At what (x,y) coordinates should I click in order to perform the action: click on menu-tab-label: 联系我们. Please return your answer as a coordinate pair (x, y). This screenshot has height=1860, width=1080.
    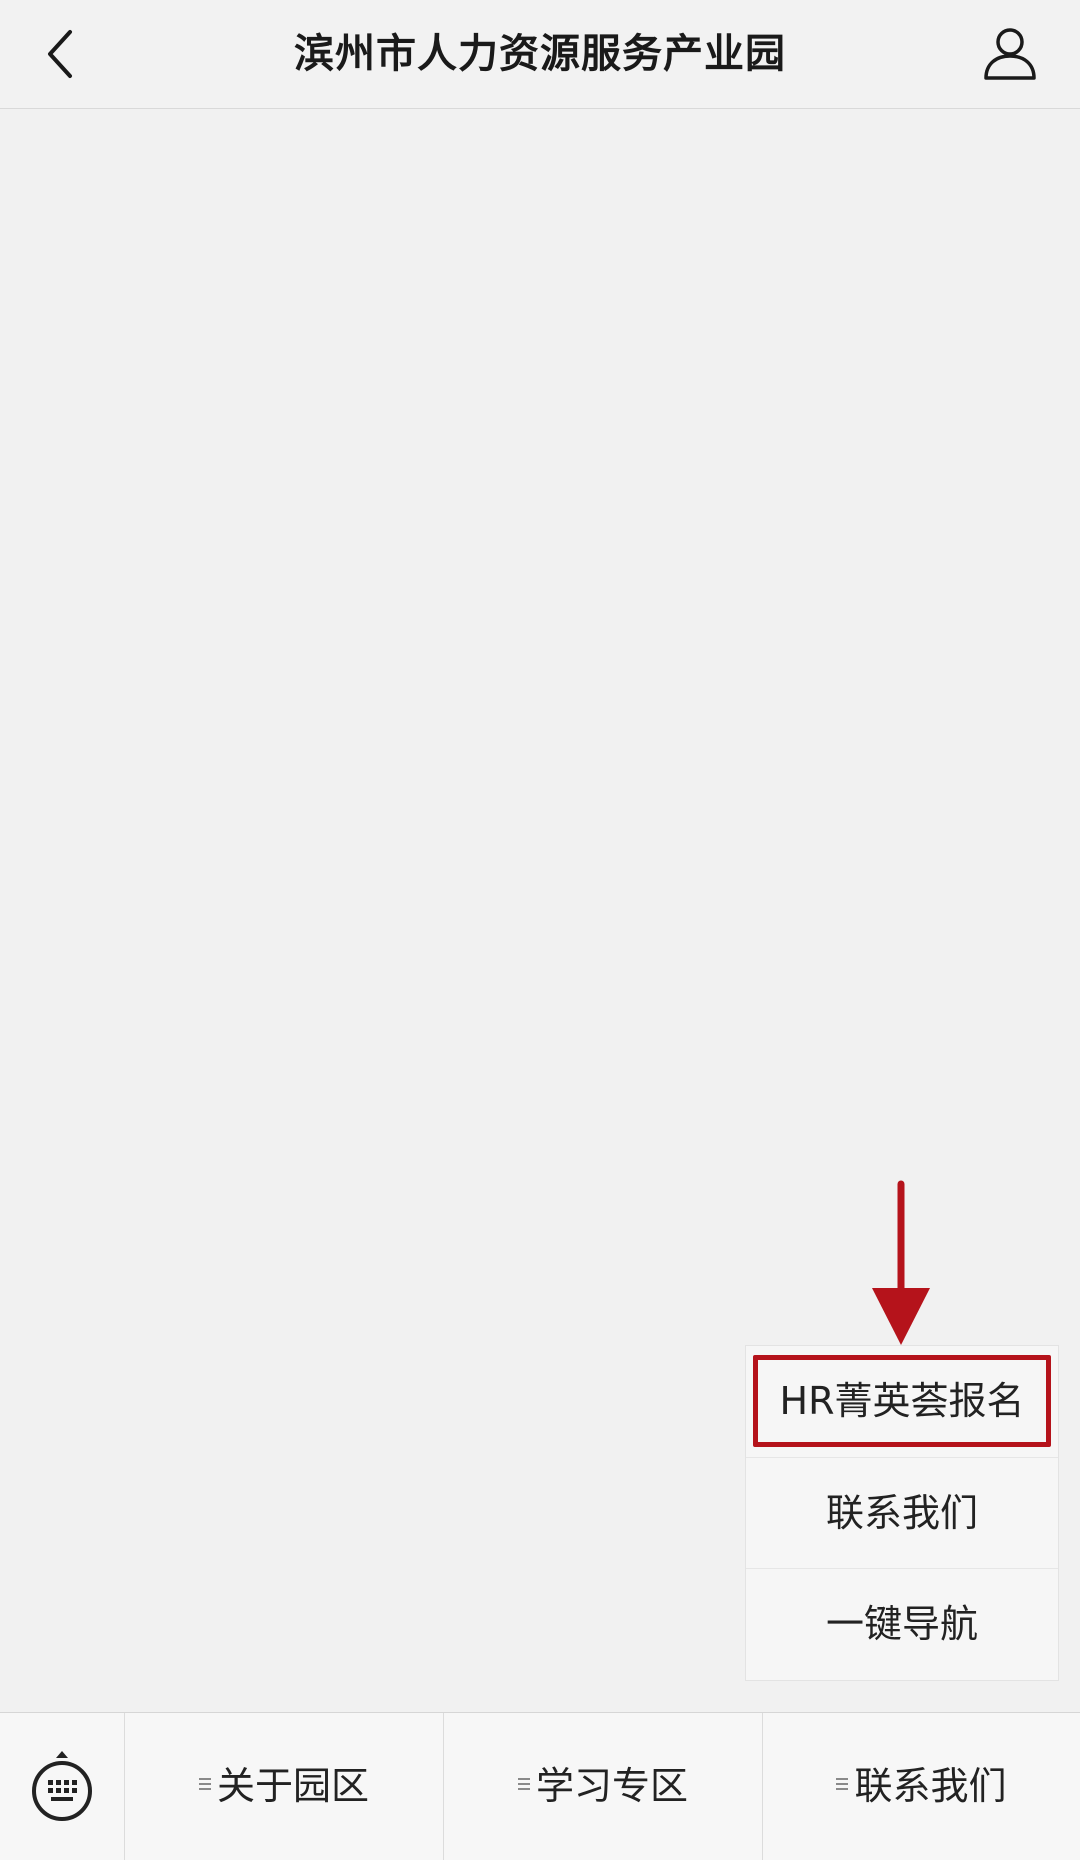
    Looking at the image, I should click on (930, 1786).